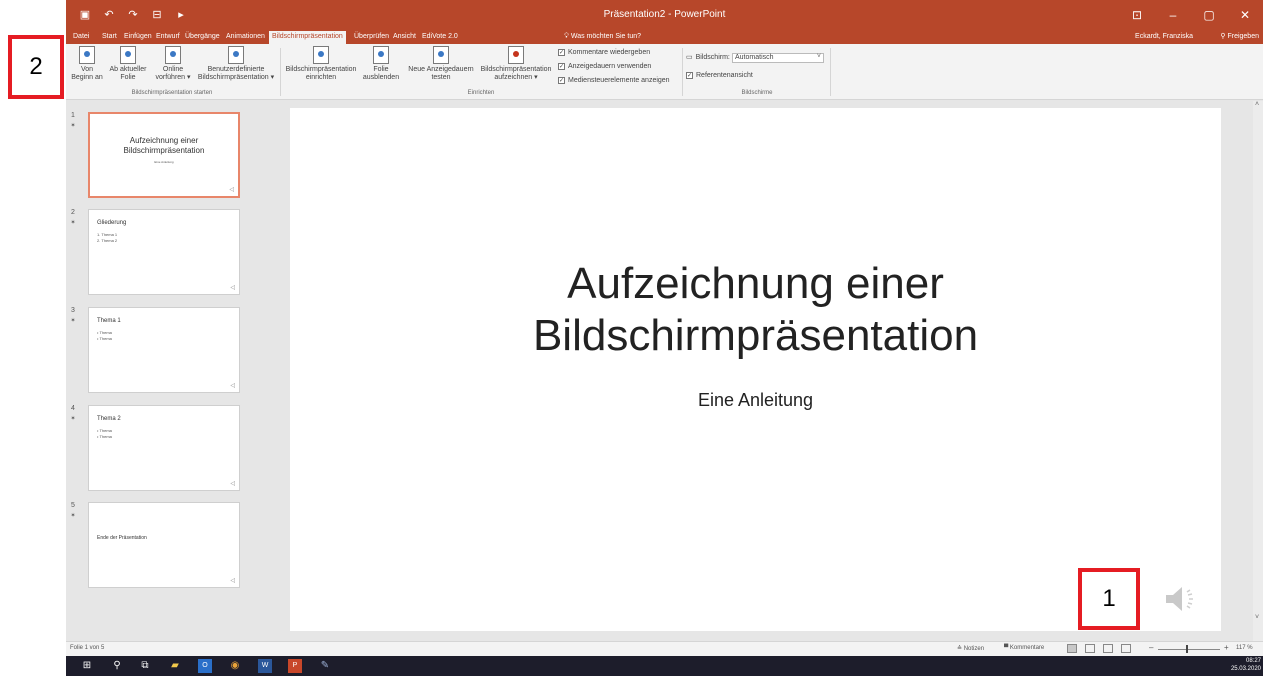 Image resolution: width=1263 pixels, height=676 pixels. Describe the element at coordinates (604, 52) in the screenshot. I see `play-narrations-checkbox: ✓ Kommentare wiedergeben` at that location.